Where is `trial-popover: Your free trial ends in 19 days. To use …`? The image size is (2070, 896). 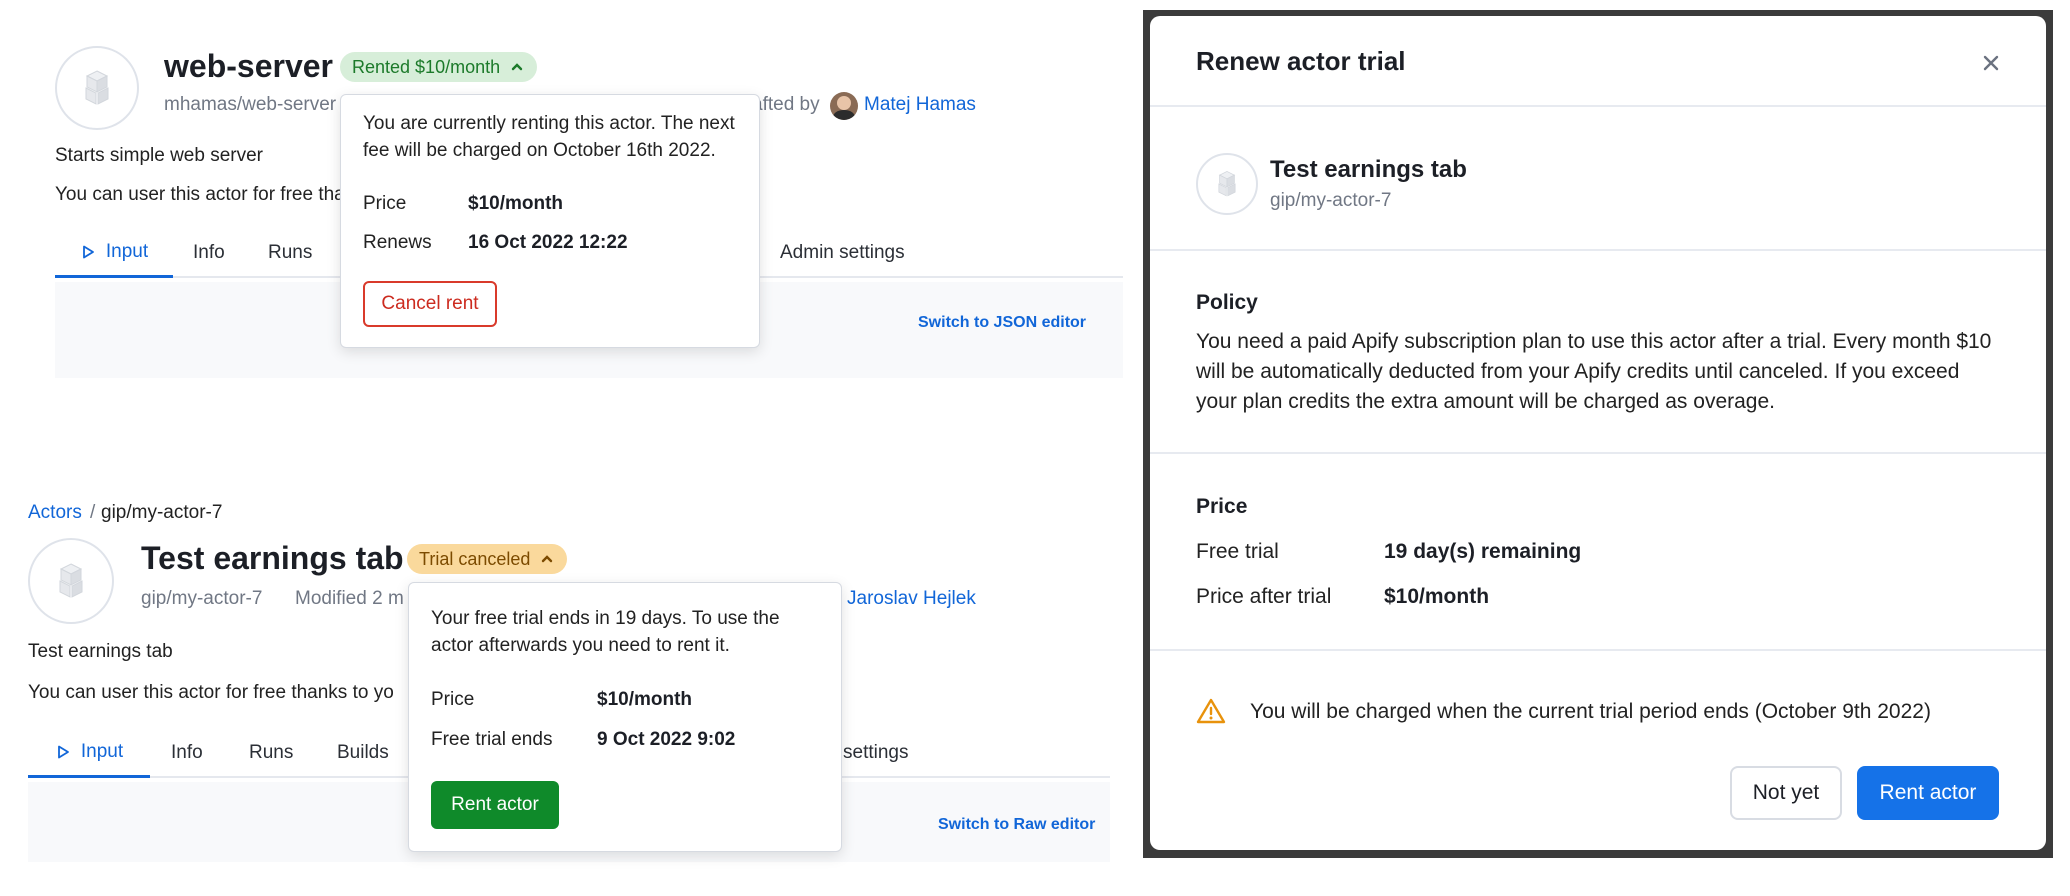 trial-popover: Your free trial ends in 19 days. To use … is located at coordinates (625, 717).